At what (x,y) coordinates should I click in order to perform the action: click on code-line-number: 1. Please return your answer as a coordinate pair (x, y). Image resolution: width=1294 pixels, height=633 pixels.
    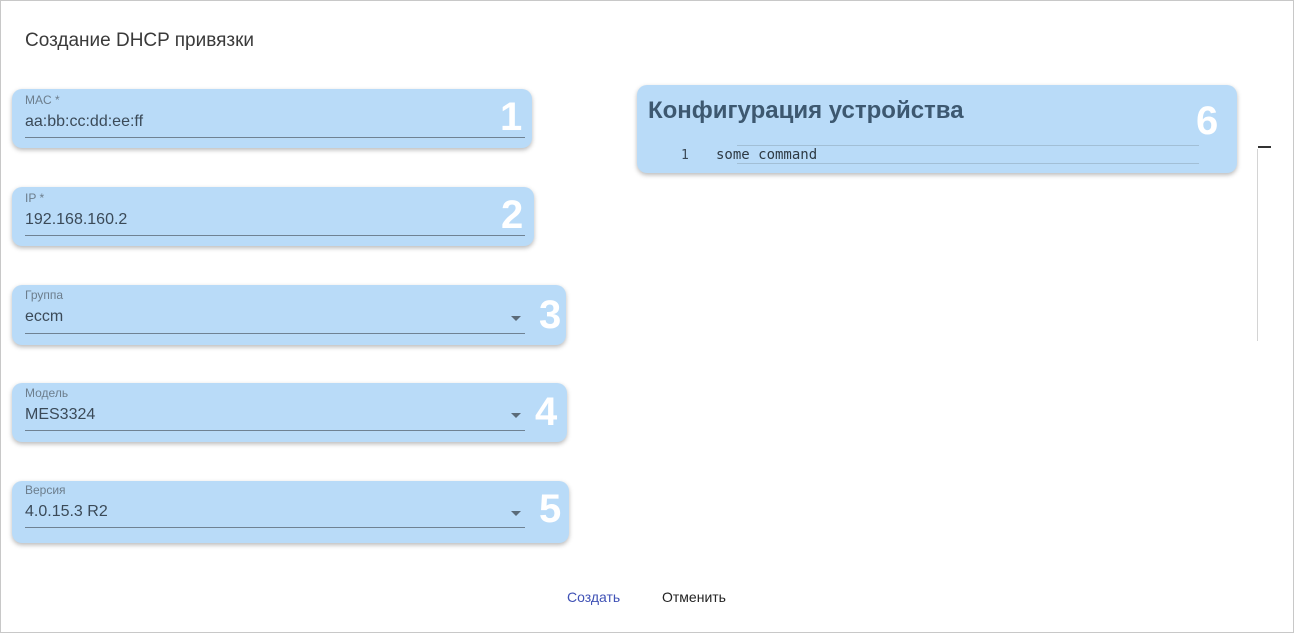
    Looking at the image, I should click on (685, 155).